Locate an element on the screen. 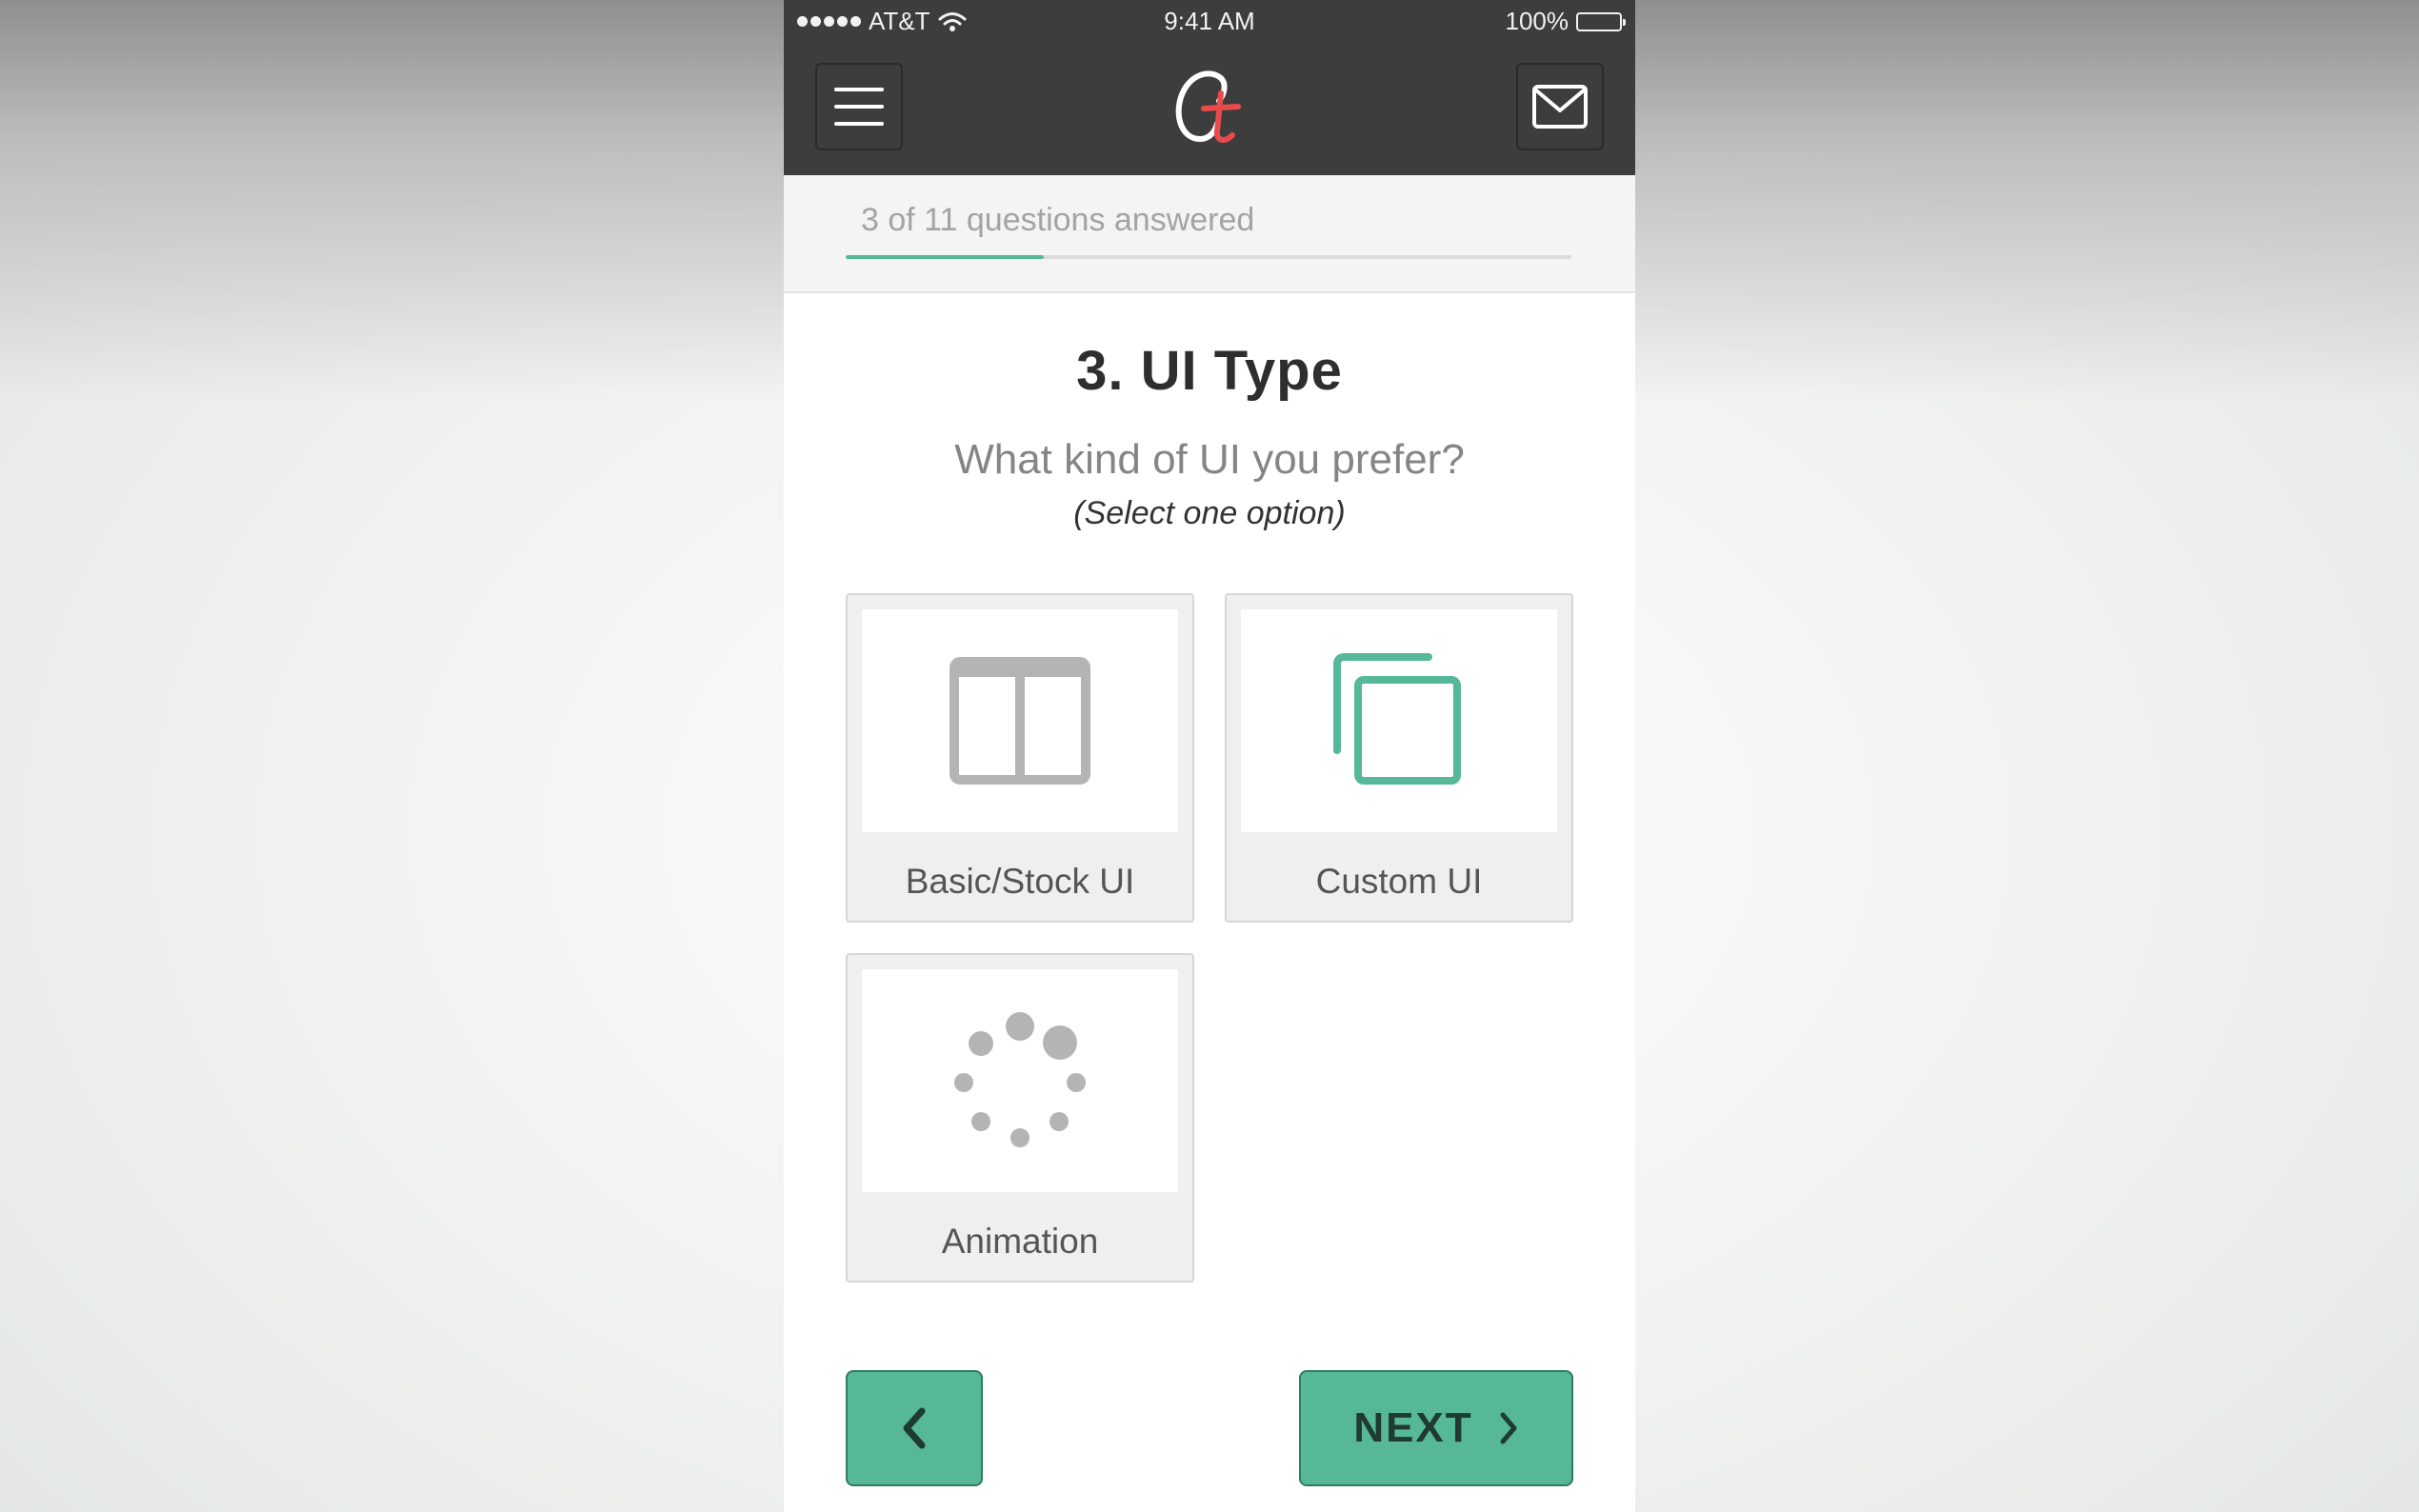 The height and width of the screenshot is (1512, 2419). progress-section: 3 of 11 questions answered is located at coordinates (1209, 234).